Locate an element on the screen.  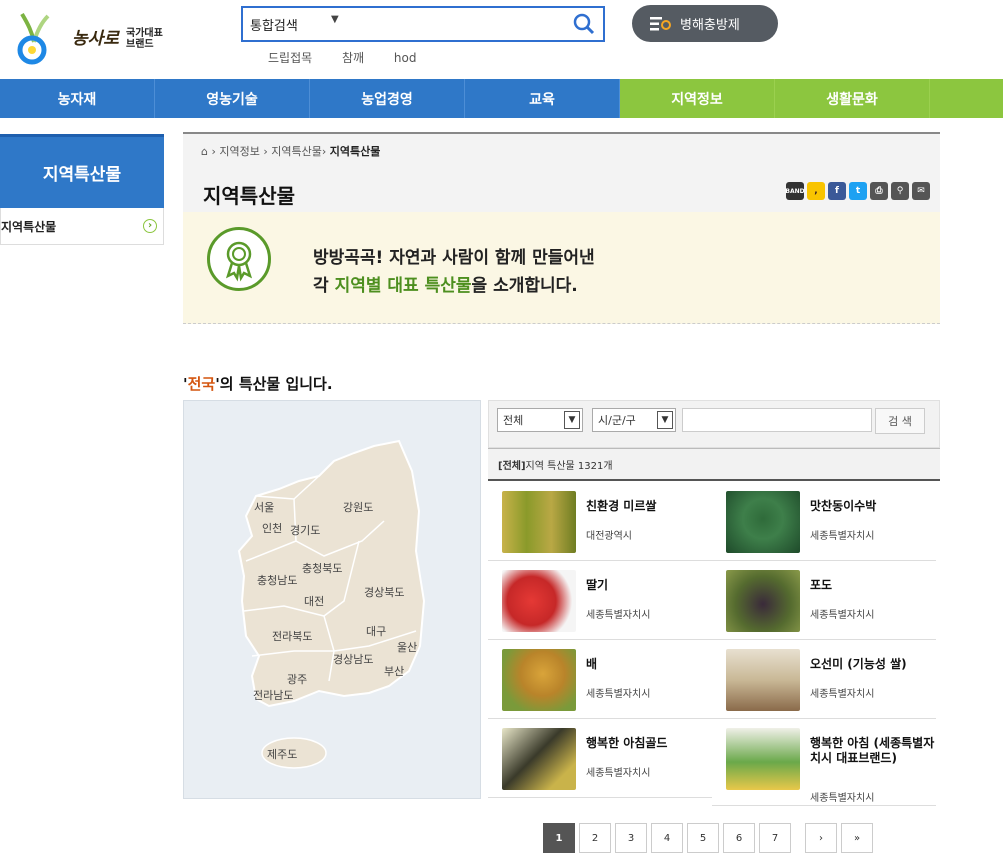
site-logo: 농사로 국가대표 브랜드 is located at coordinates (89, 36).